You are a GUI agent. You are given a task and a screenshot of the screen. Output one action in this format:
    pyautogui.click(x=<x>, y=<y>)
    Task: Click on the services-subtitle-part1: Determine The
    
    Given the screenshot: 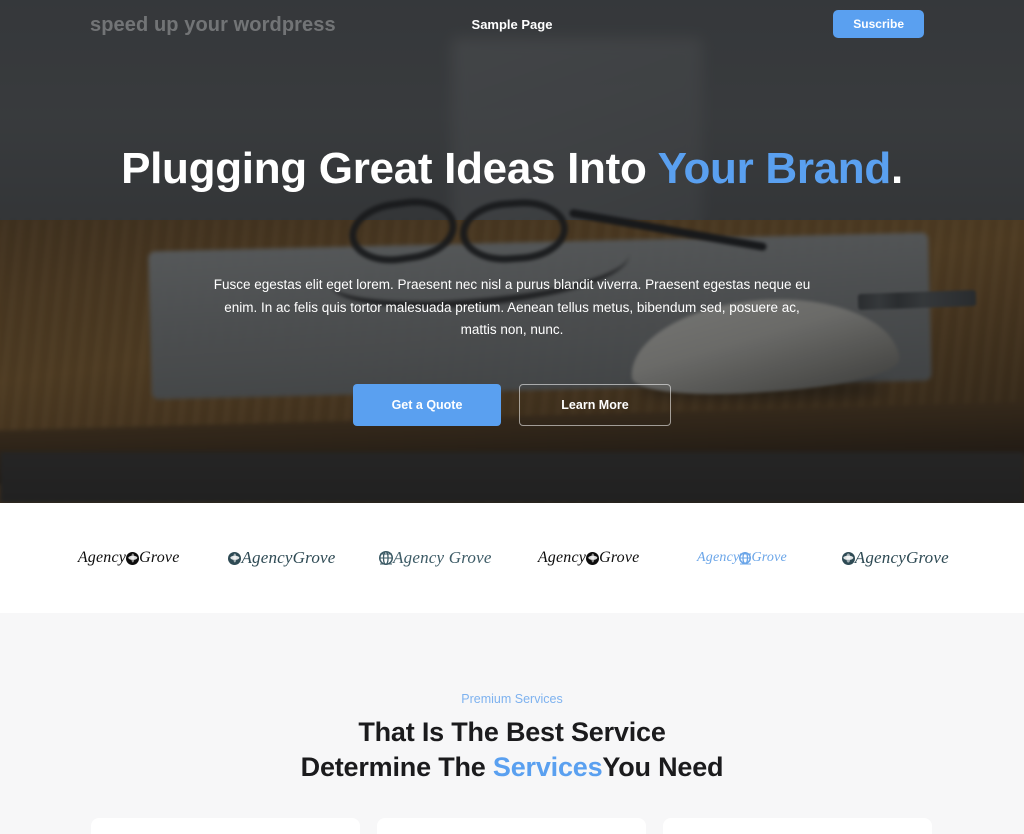 What is the action you would take?
    pyautogui.click(x=396, y=767)
    